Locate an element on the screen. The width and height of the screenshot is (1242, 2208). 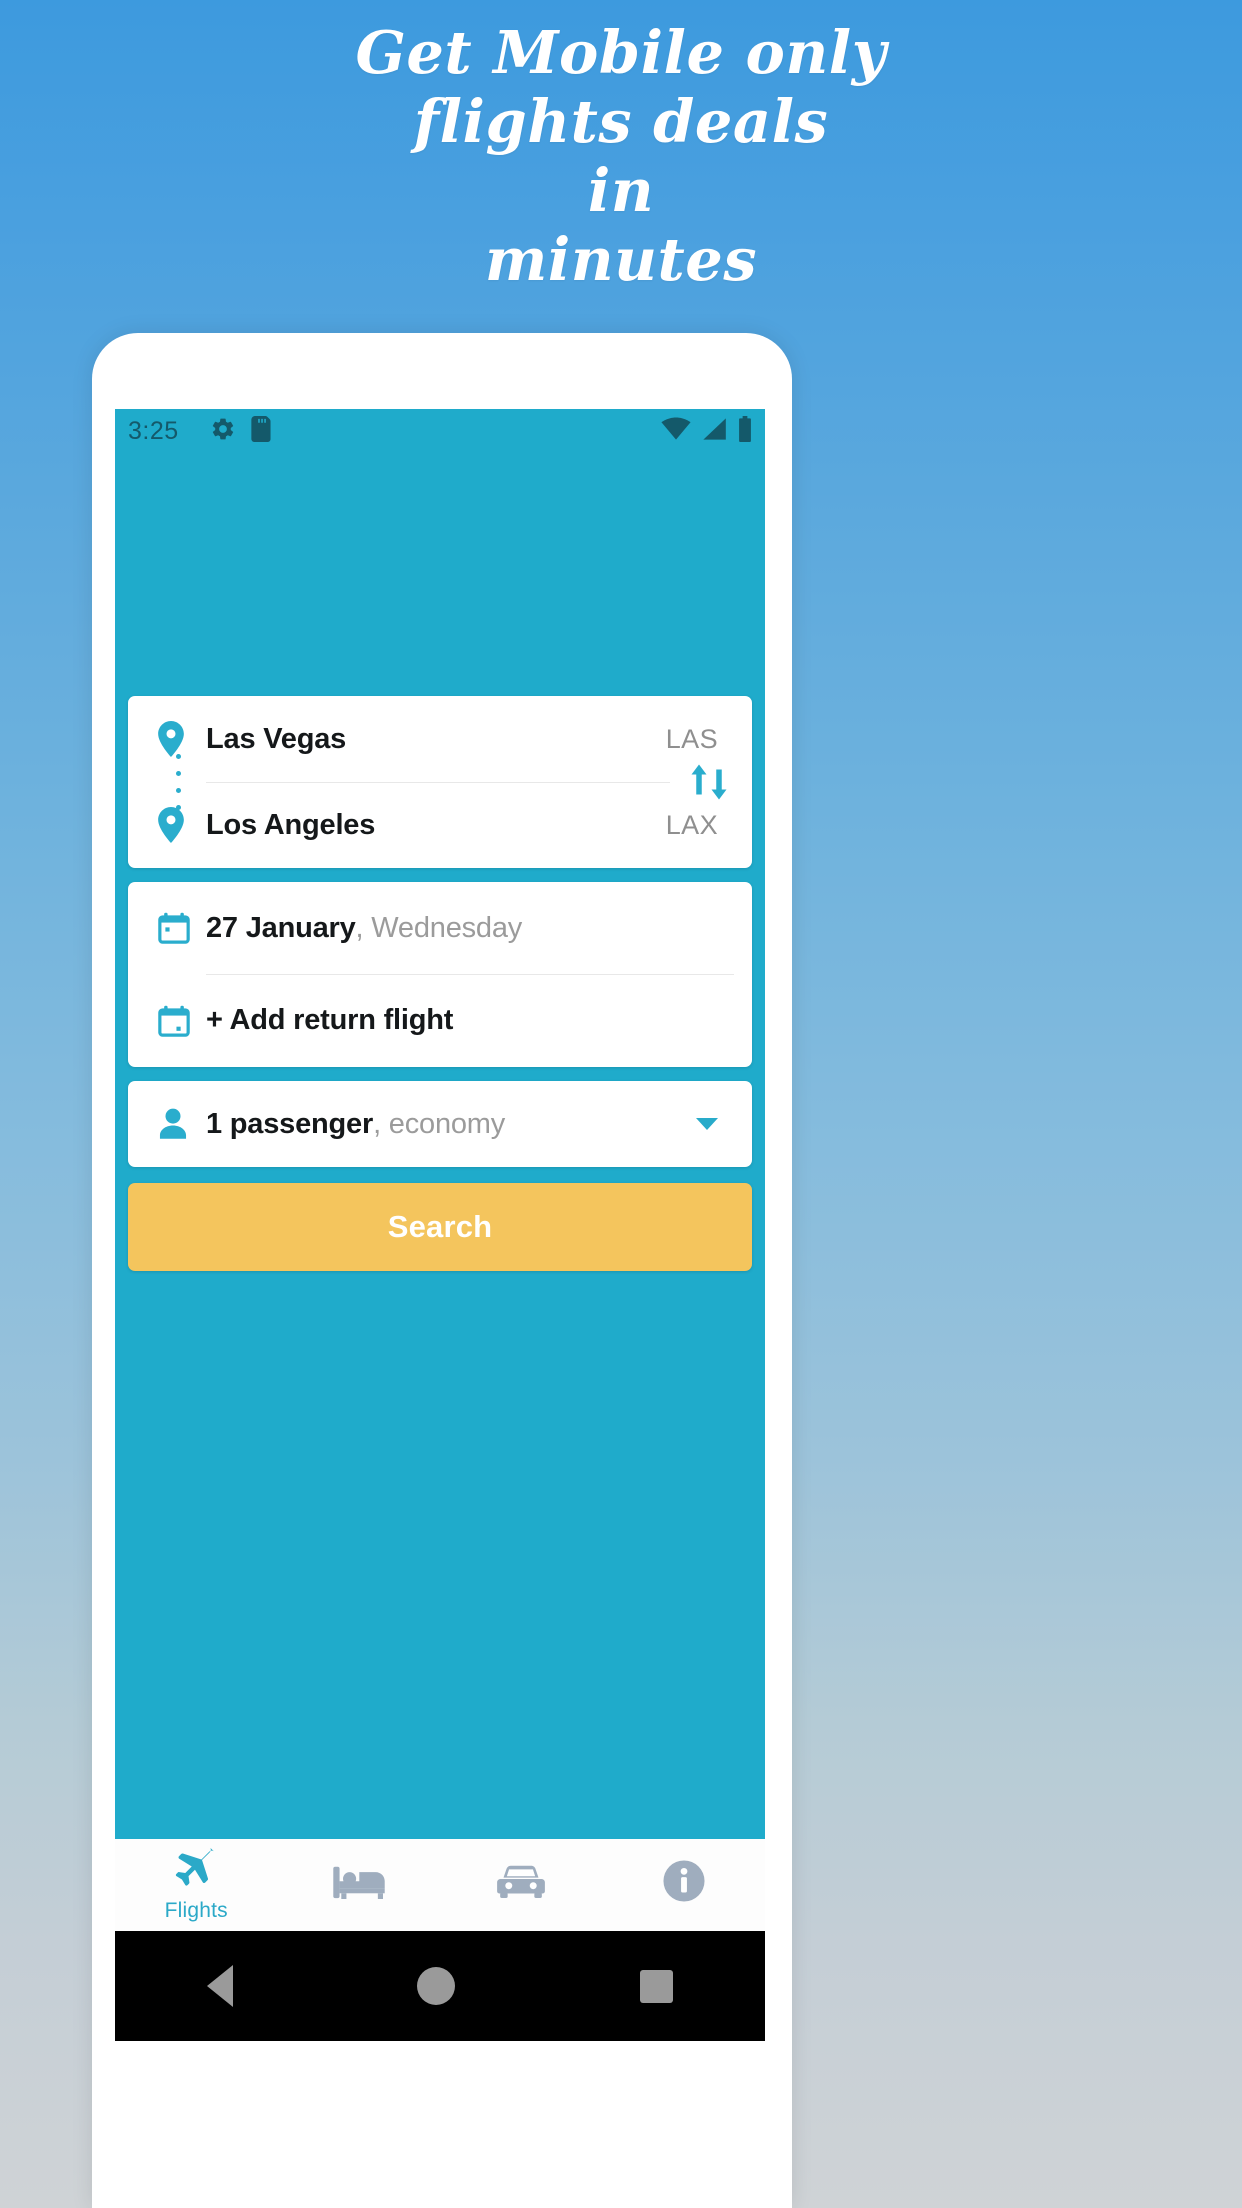
passenger-count: 1 passenger is located at coordinates (290, 1123).